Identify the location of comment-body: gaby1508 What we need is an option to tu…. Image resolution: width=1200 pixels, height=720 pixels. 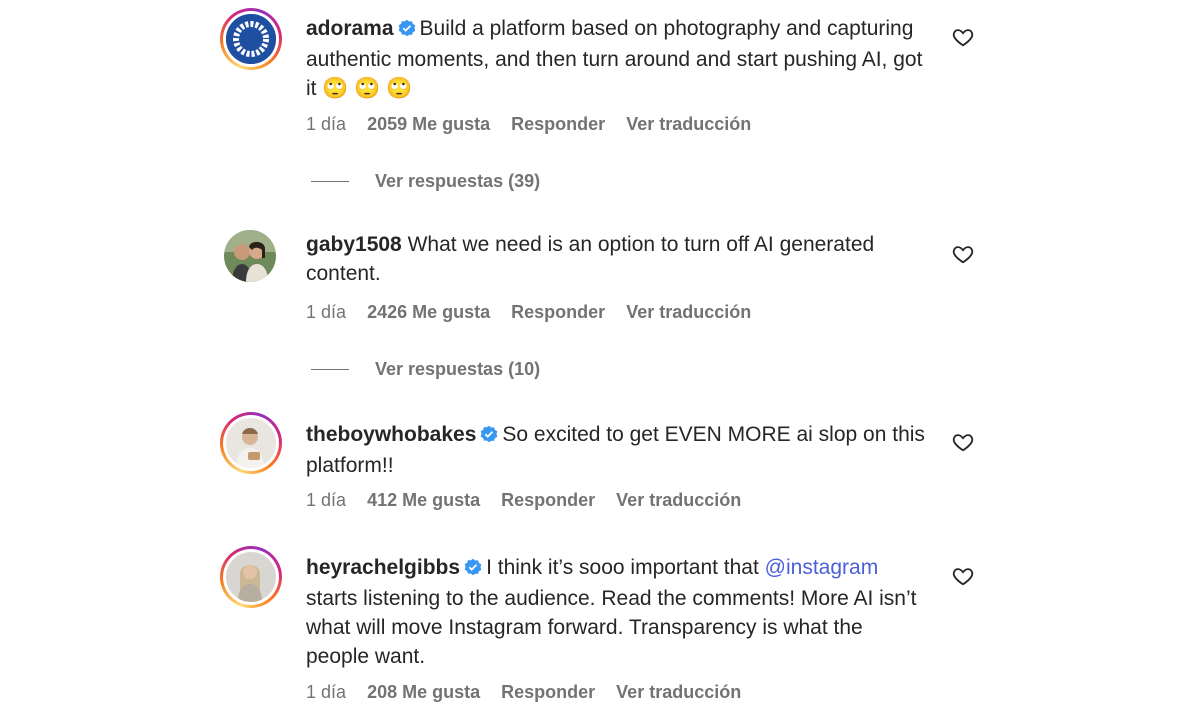
(616, 259).